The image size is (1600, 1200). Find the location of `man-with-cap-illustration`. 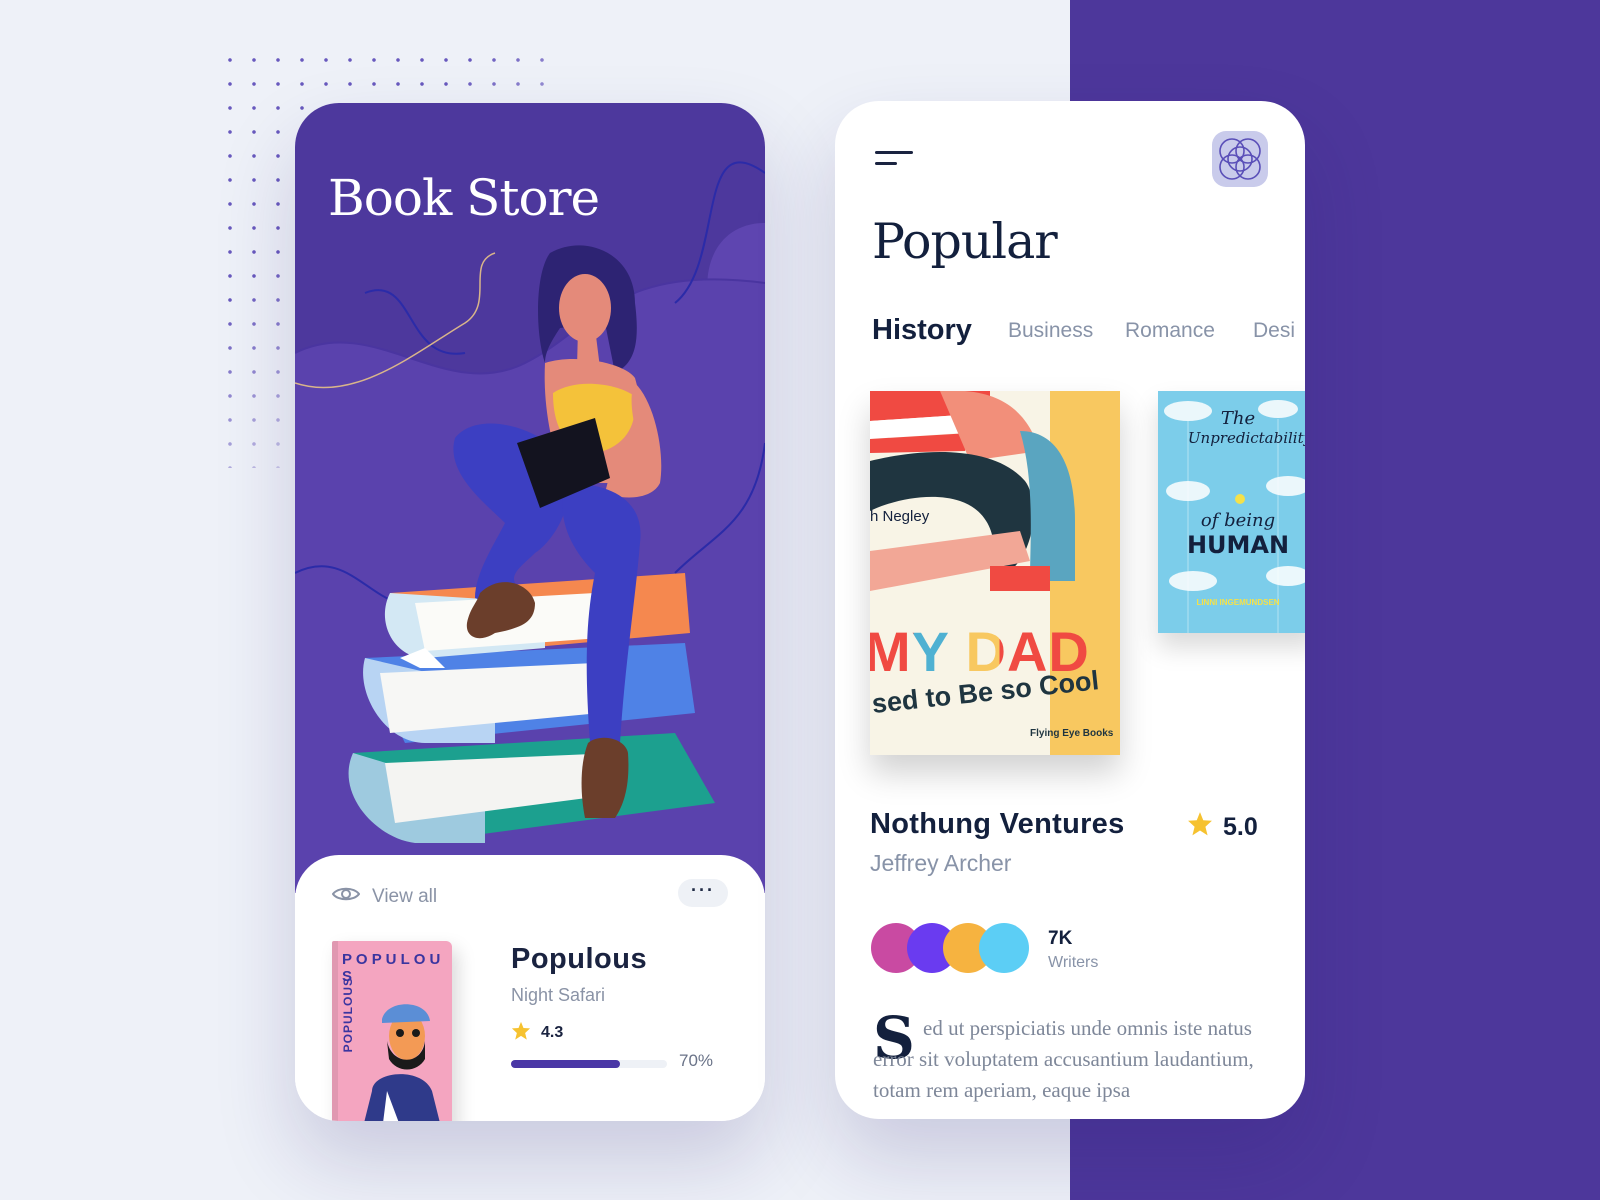

man-with-cap-illustration is located at coordinates (402, 1062).